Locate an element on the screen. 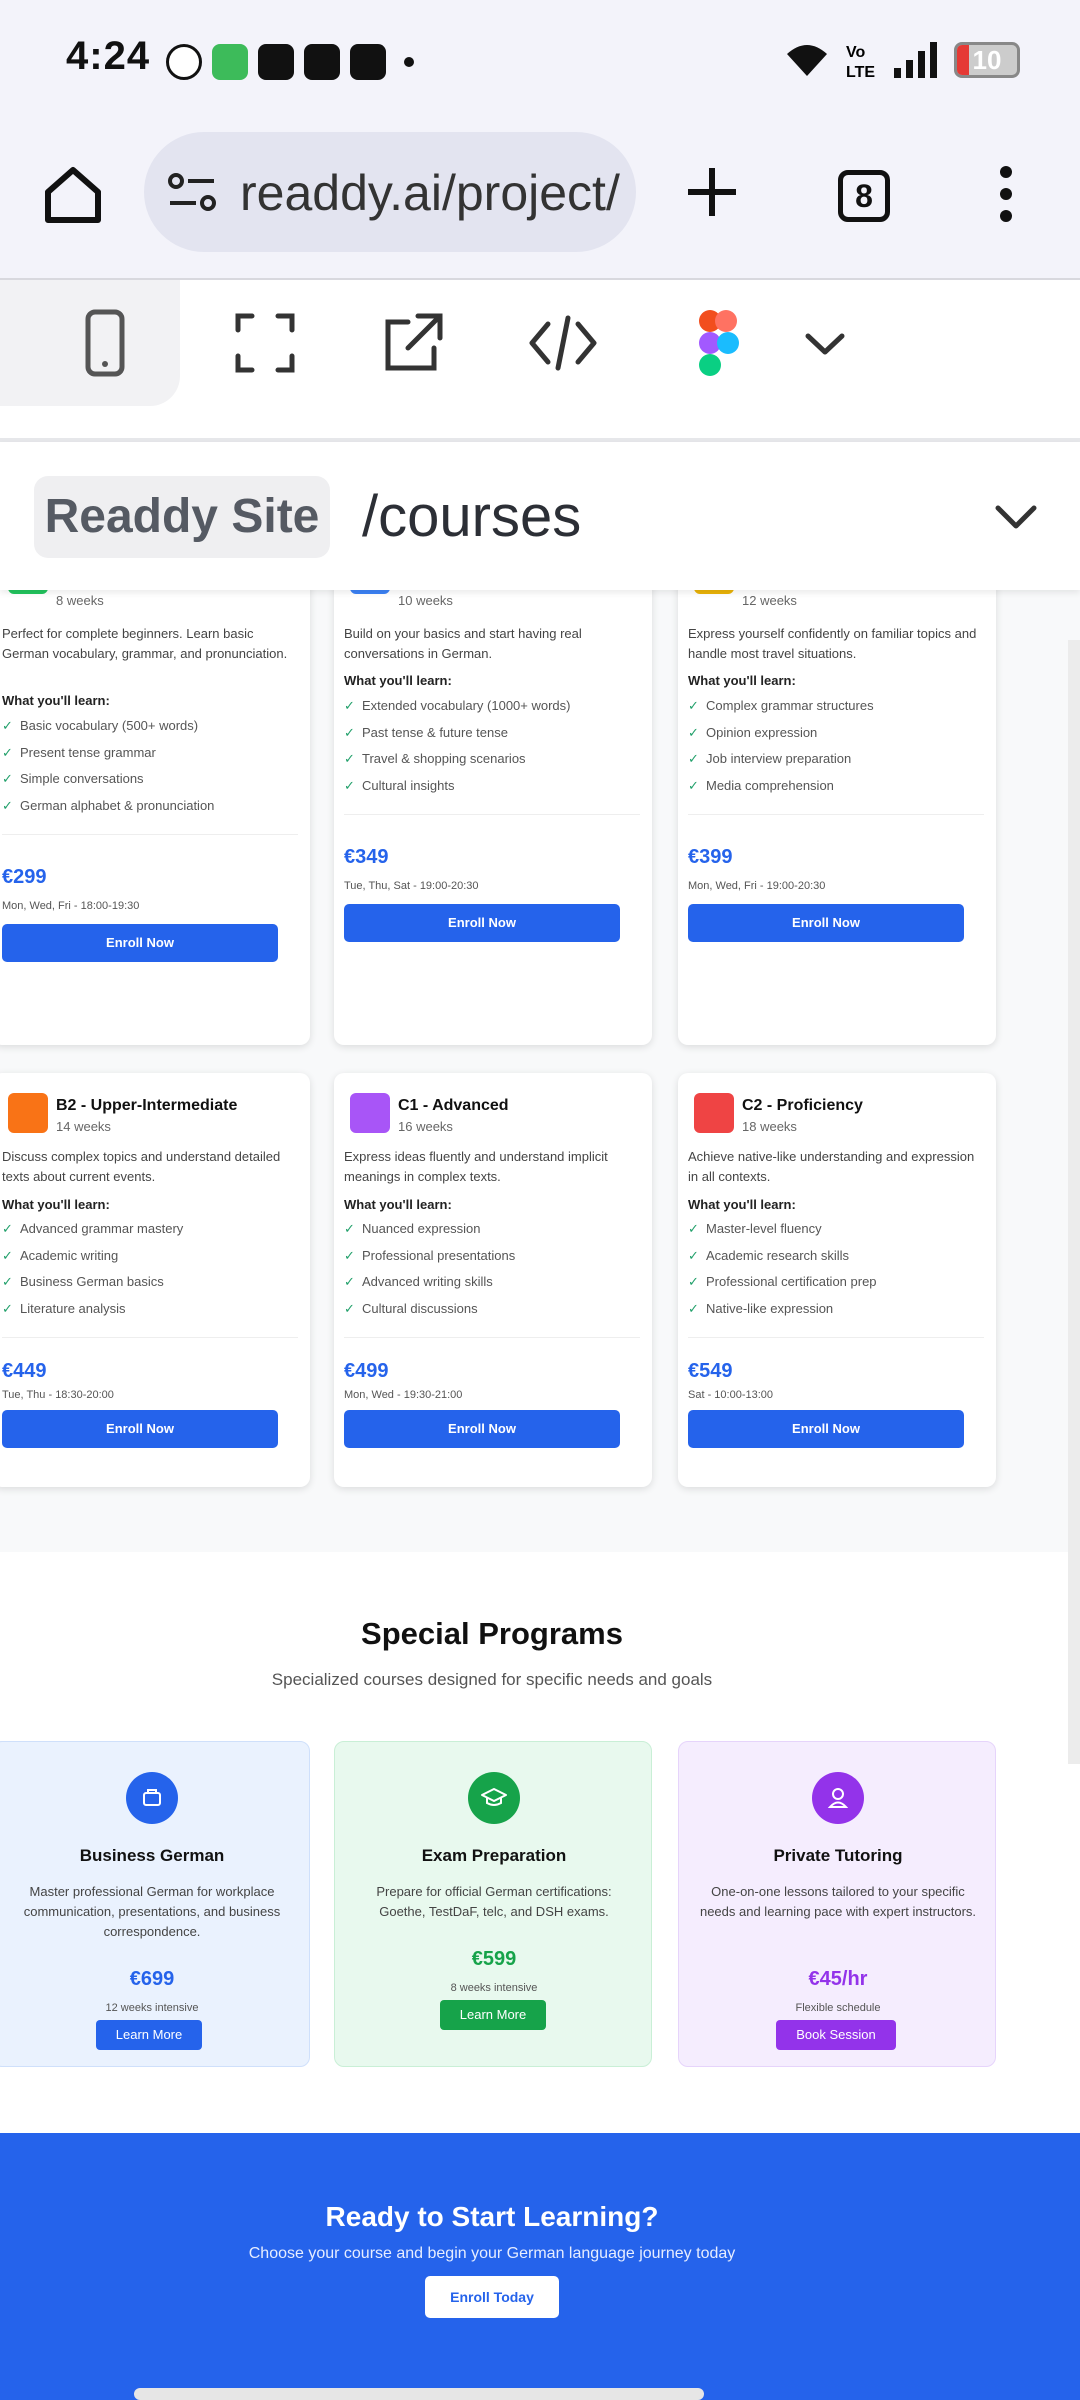 This screenshot has width=1080, height=2400. status-bar: 4:24 Vo LTE 10 is located at coordinates (540, 61).